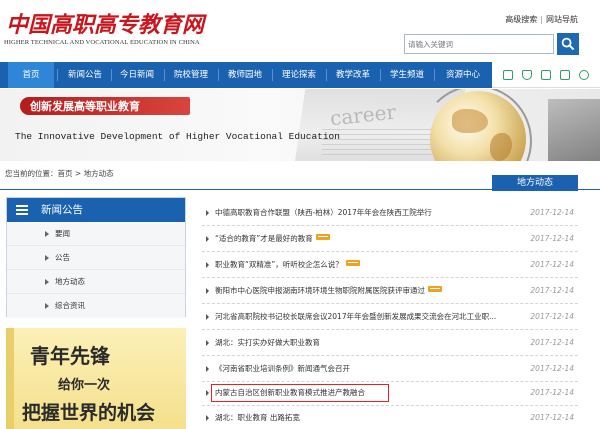  I want to click on banner-title: 创新发展高等职业教育, so click(85, 106).